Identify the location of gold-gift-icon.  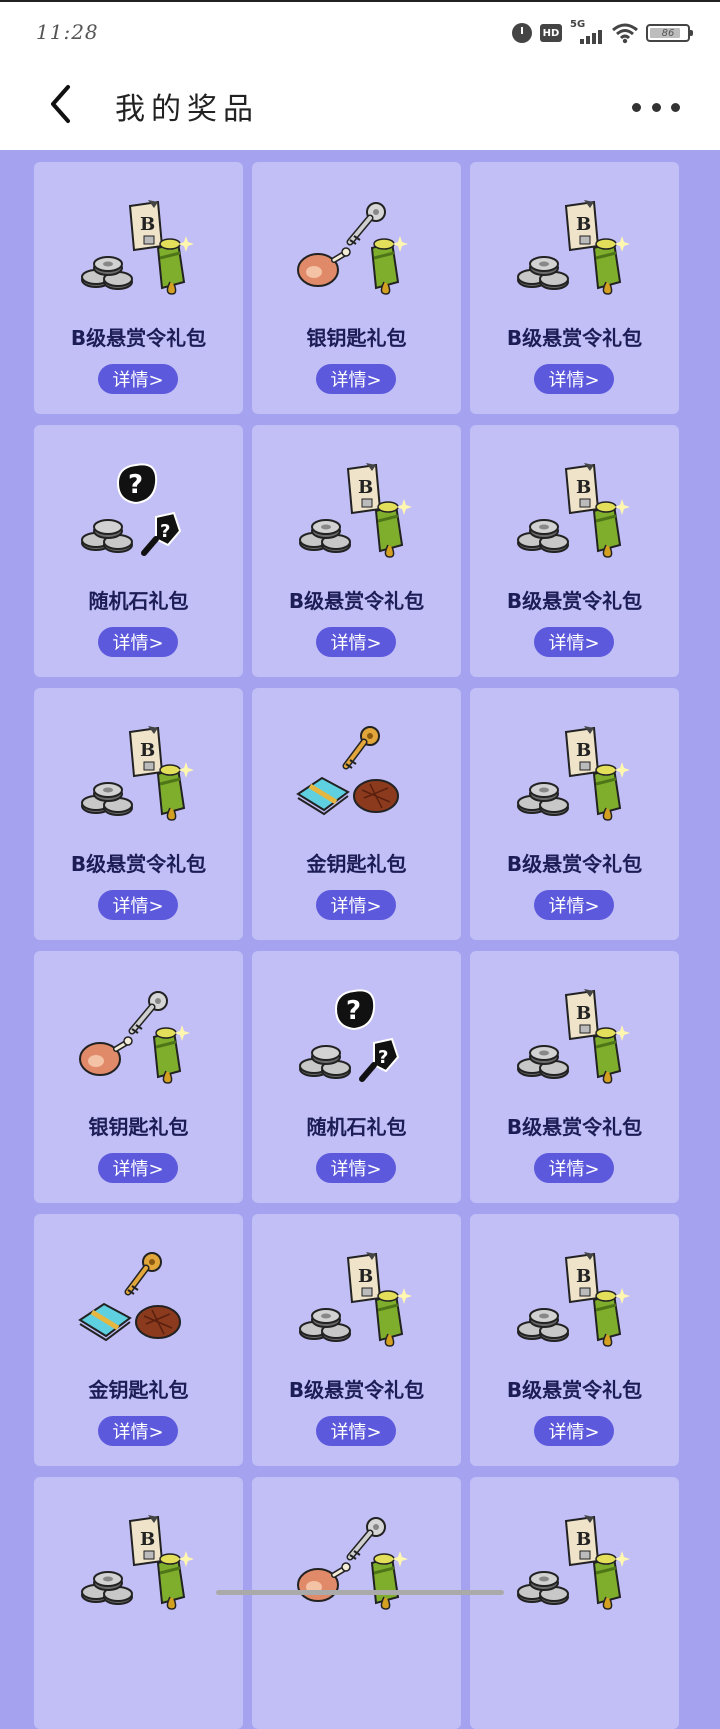
(356, 774).